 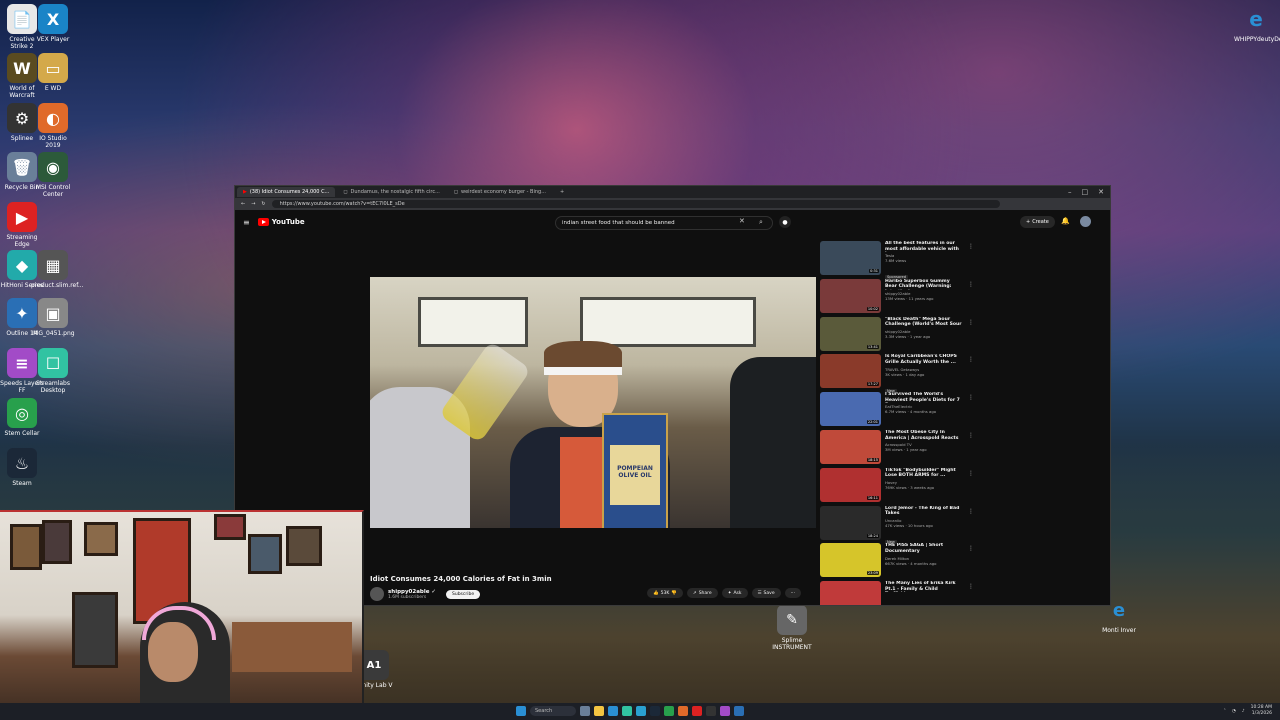 I want to click on clock: 10:28 AM 1/3/2026, so click(x=1261, y=711).